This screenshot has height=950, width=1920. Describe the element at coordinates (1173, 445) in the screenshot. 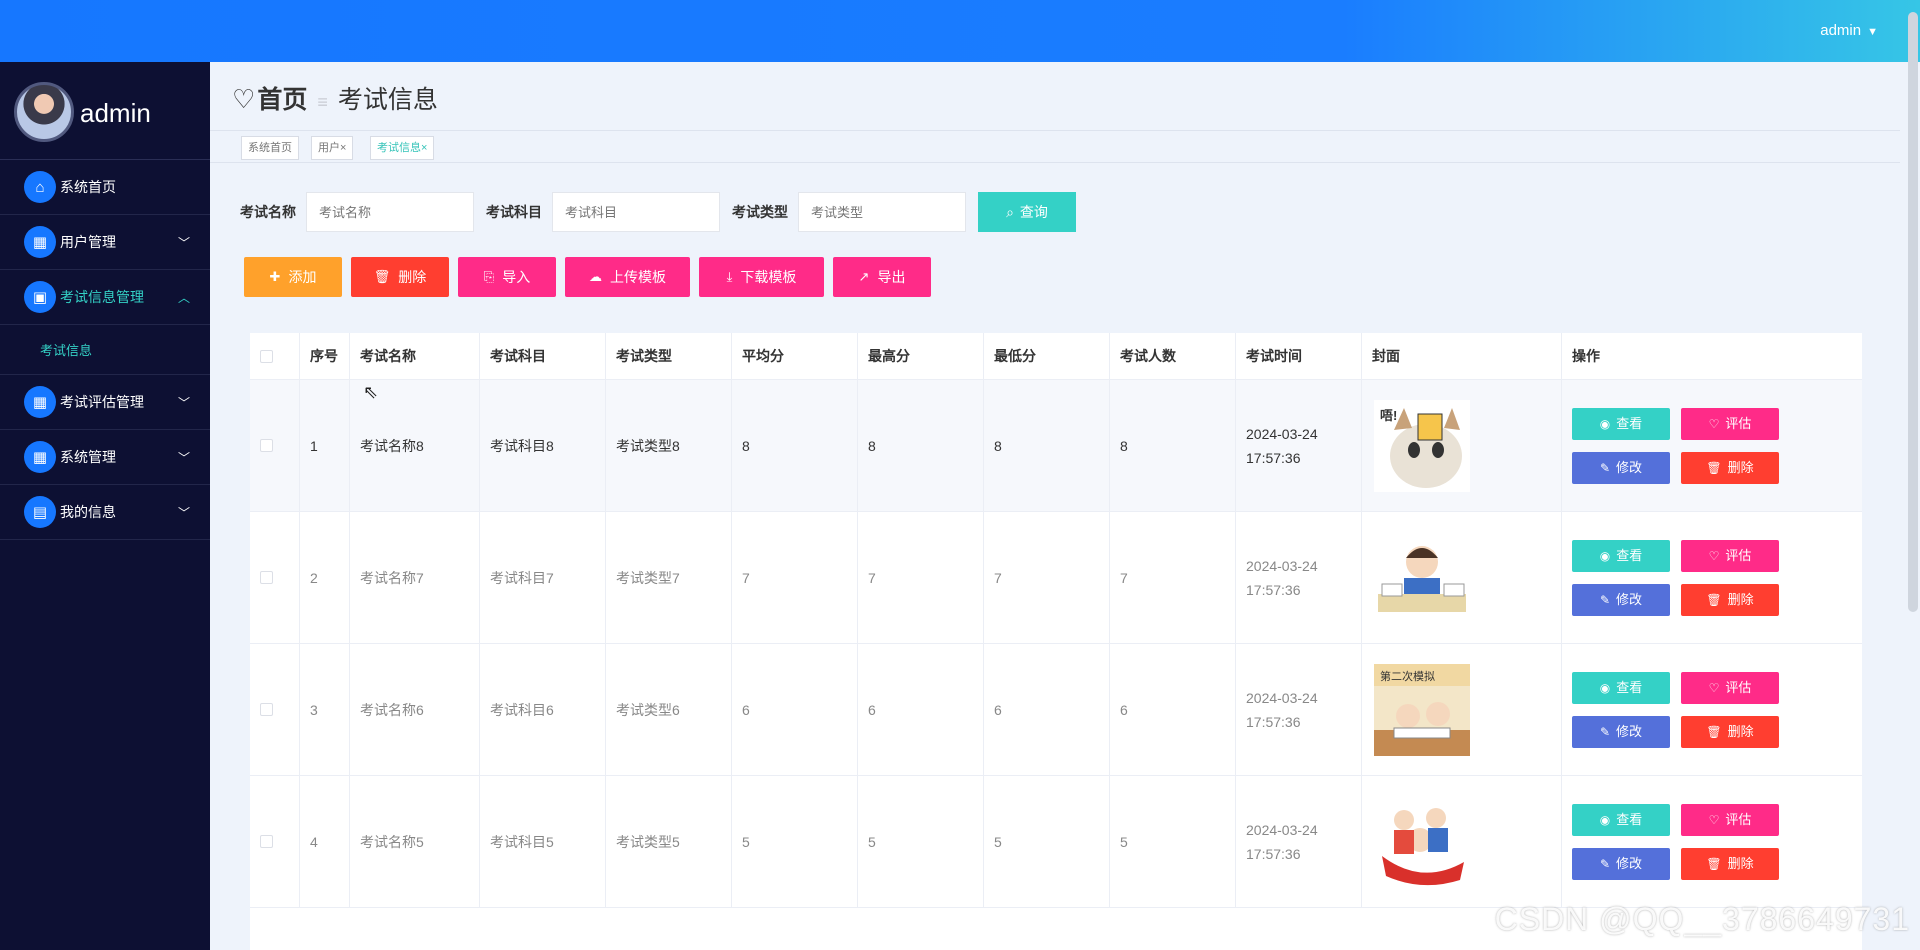

I see `cell-count: 8` at that location.